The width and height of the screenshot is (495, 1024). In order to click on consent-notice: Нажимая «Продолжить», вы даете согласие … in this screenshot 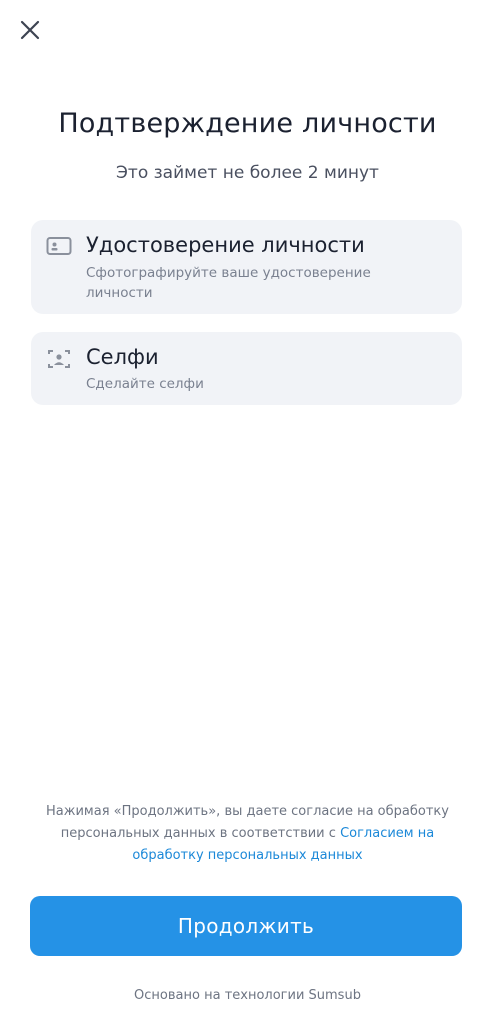, I will do `click(247, 834)`.